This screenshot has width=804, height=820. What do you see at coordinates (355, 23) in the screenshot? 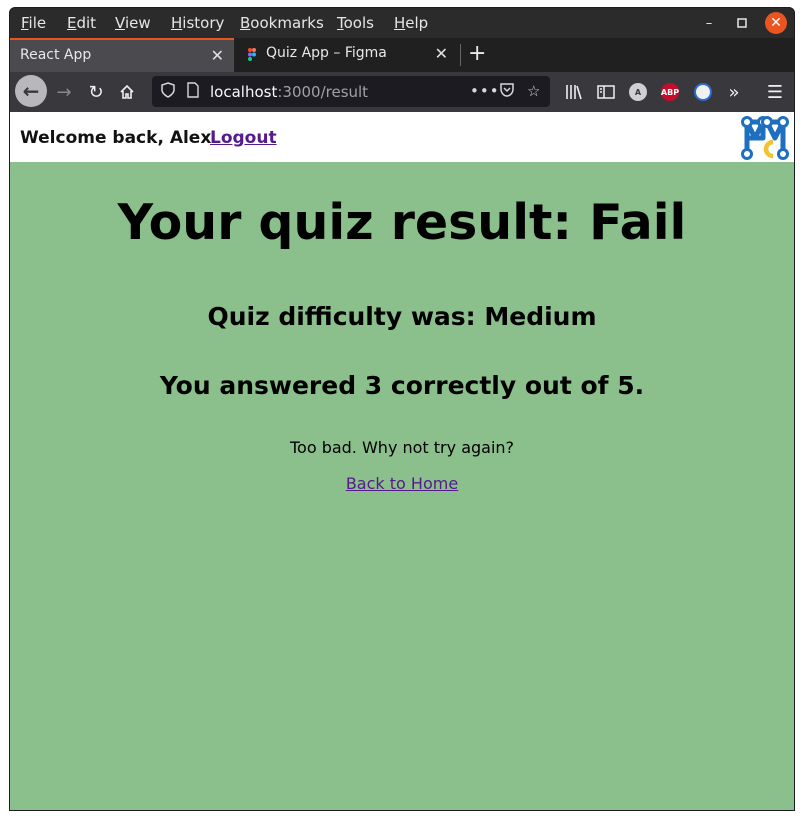
I see `menu-tools: Tools` at bounding box center [355, 23].